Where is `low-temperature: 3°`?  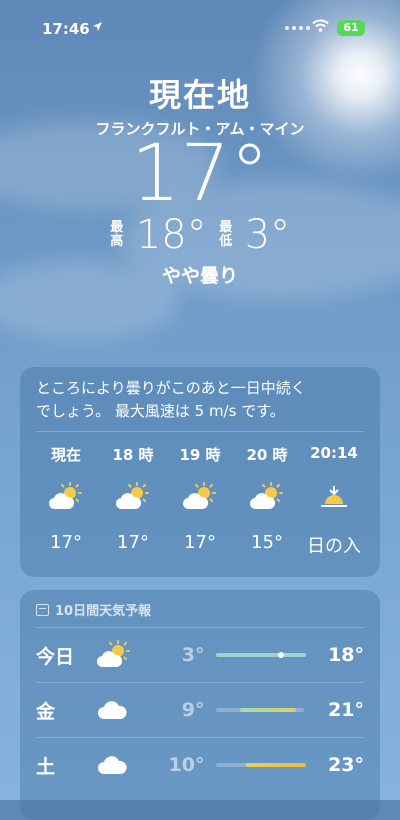 low-temperature: 3° is located at coordinates (267, 235).